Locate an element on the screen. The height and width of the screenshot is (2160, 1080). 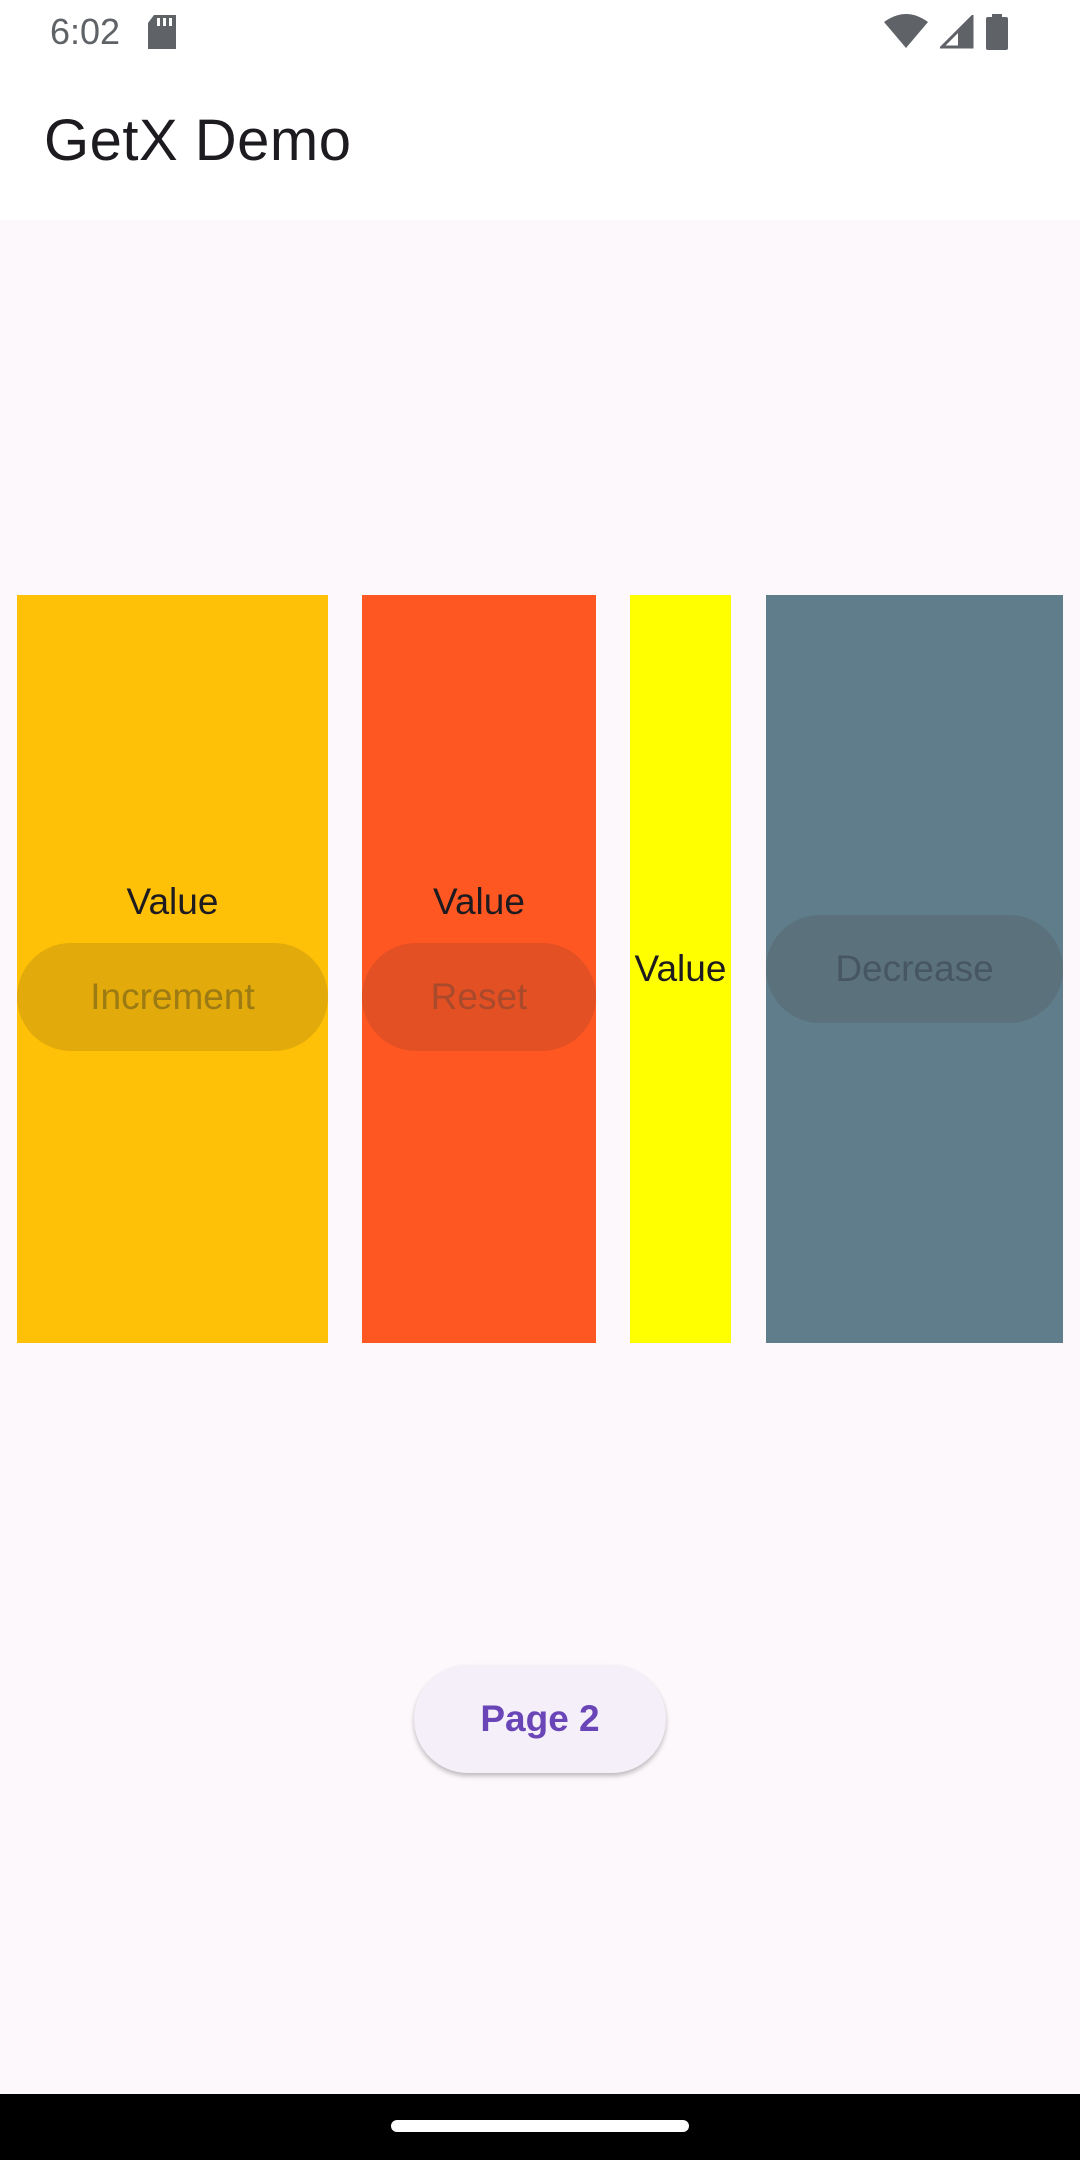
value-label-reset: Value is located at coordinates (479, 901).